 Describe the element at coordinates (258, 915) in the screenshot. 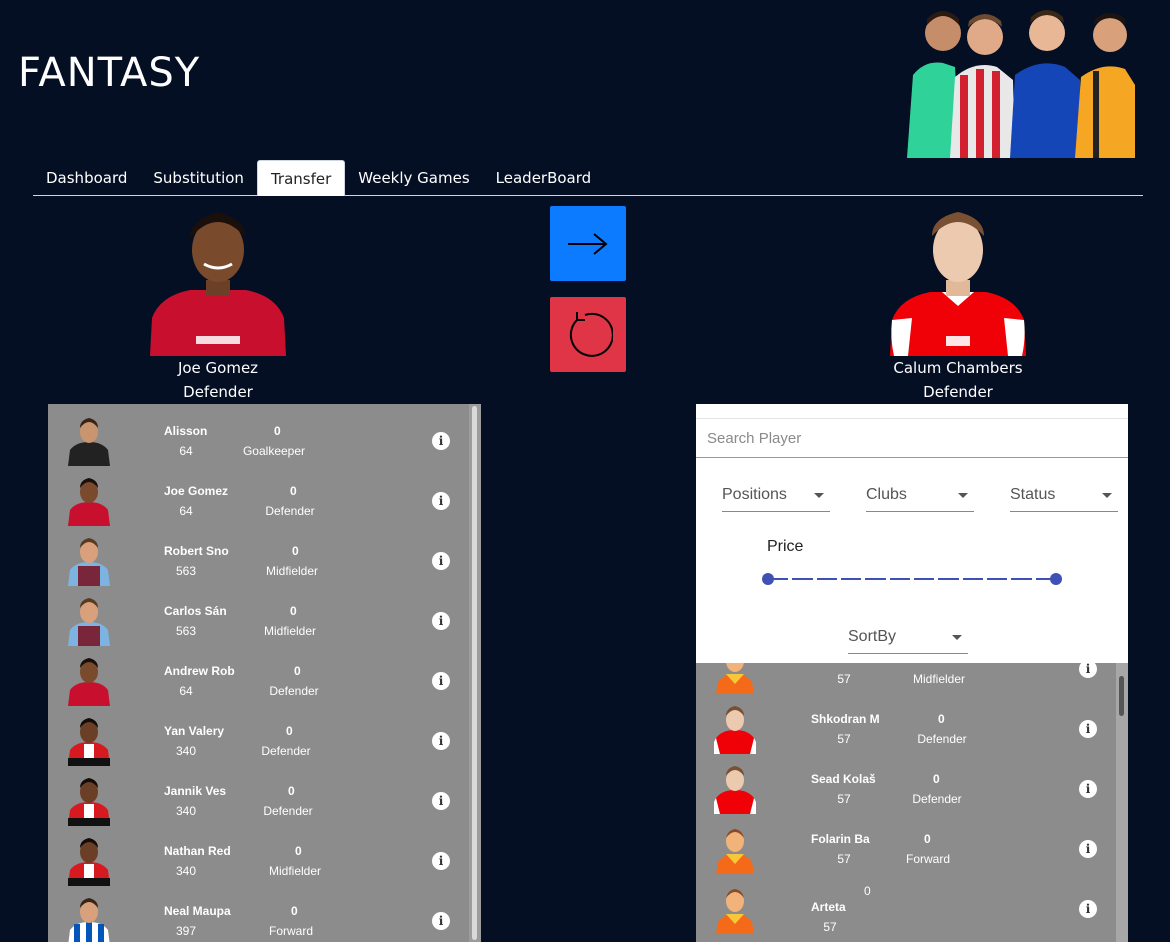

I see `list-item: Neal Maupa 397 0 Forward i` at that location.